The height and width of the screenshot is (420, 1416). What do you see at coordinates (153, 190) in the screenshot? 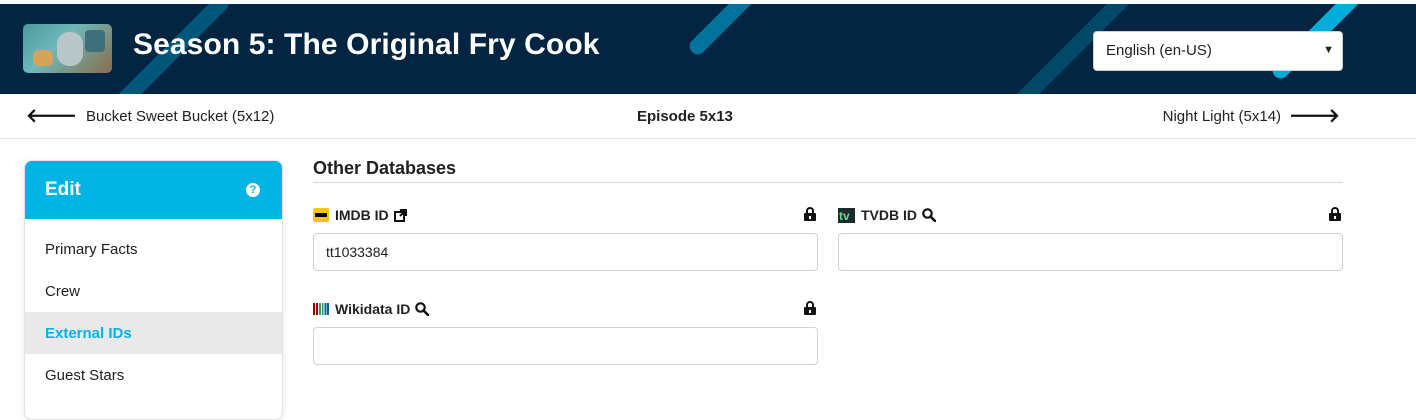
I see `sidebar-header: Edit ?` at bounding box center [153, 190].